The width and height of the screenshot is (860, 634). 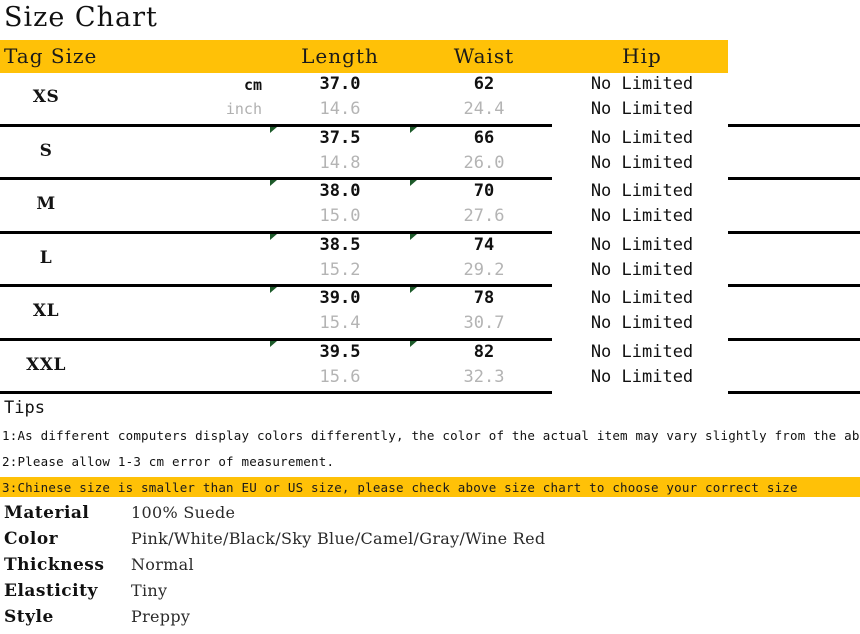 What do you see at coordinates (484, 376) in the screenshot?
I see `cell-waist-inch: 32.3` at bounding box center [484, 376].